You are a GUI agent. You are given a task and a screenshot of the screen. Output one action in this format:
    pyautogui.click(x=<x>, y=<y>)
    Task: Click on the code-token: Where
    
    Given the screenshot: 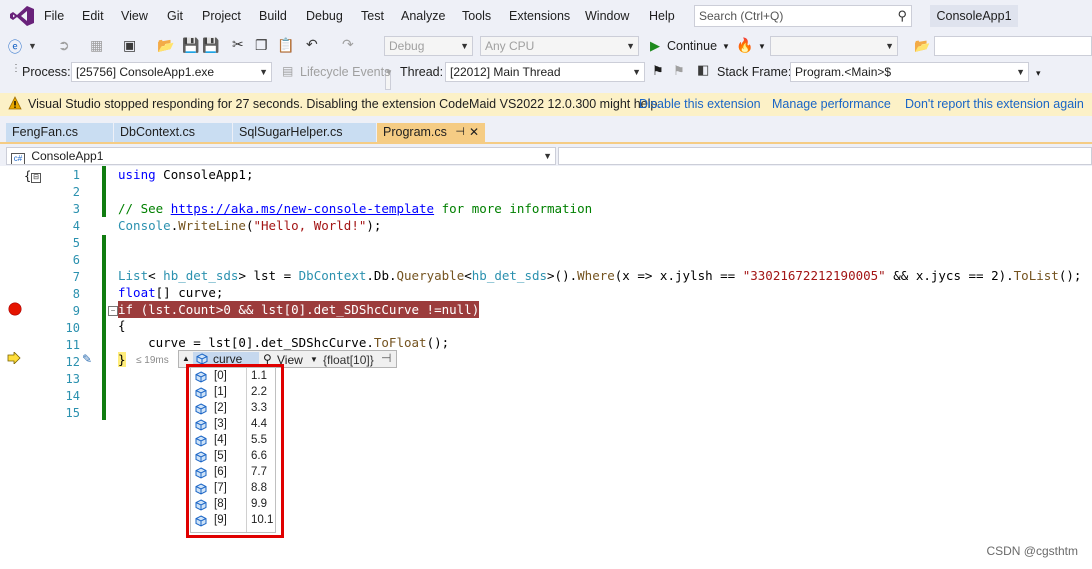 What is the action you would take?
    pyautogui.click(x=596, y=275)
    